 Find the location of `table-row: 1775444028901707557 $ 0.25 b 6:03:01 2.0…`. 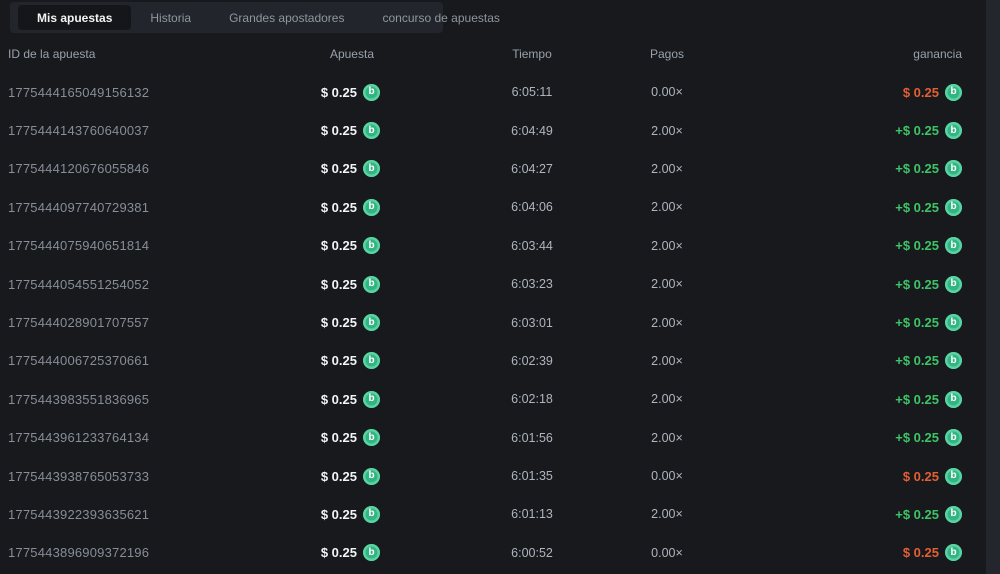

table-row: 1775444028901707557 $ 0.25 b 6:03:01 2.0… is located at coordinates (493, 322).